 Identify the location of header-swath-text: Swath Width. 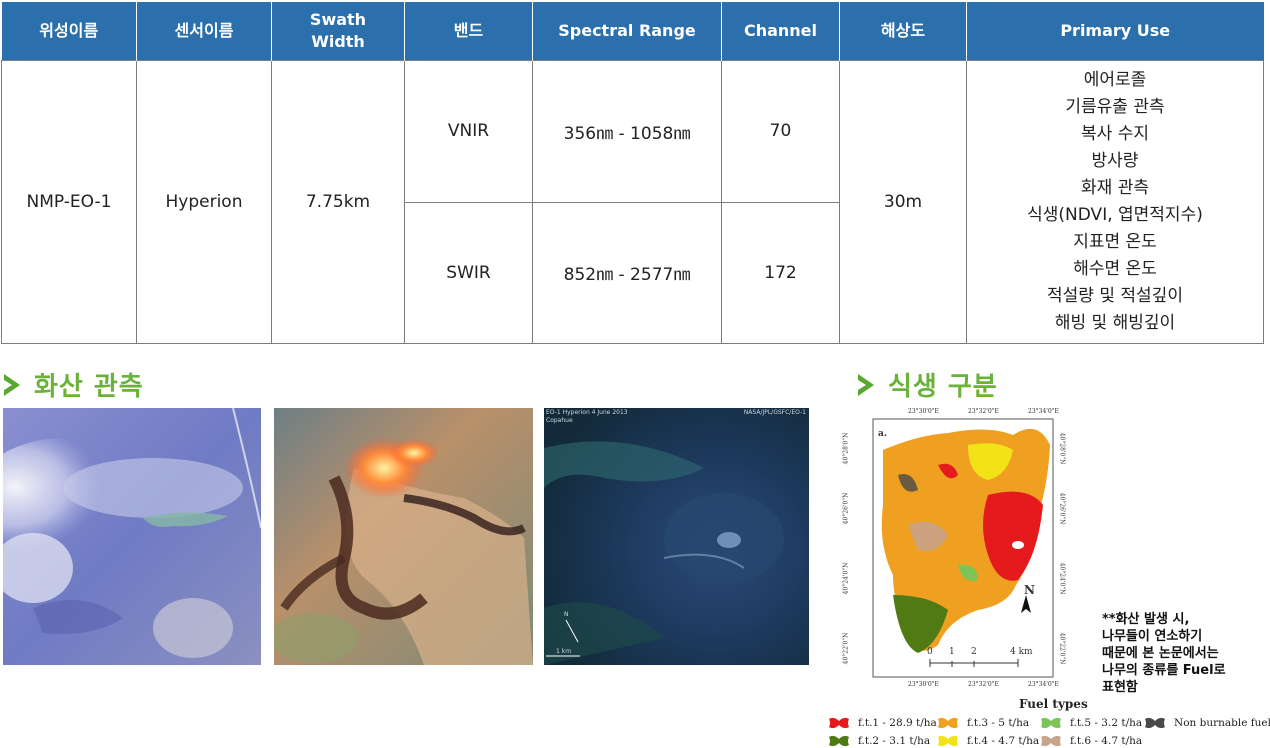
(338, 30).